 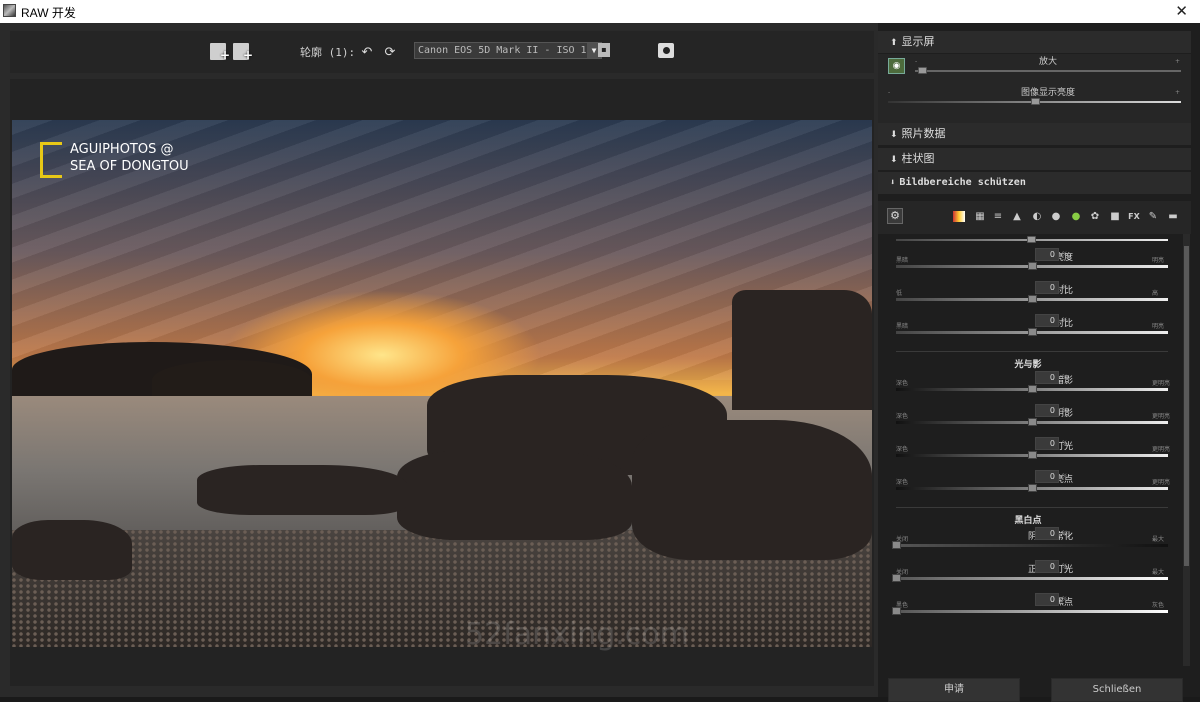 I want to click on top-slider-knob, so click(x=1031, y=239).